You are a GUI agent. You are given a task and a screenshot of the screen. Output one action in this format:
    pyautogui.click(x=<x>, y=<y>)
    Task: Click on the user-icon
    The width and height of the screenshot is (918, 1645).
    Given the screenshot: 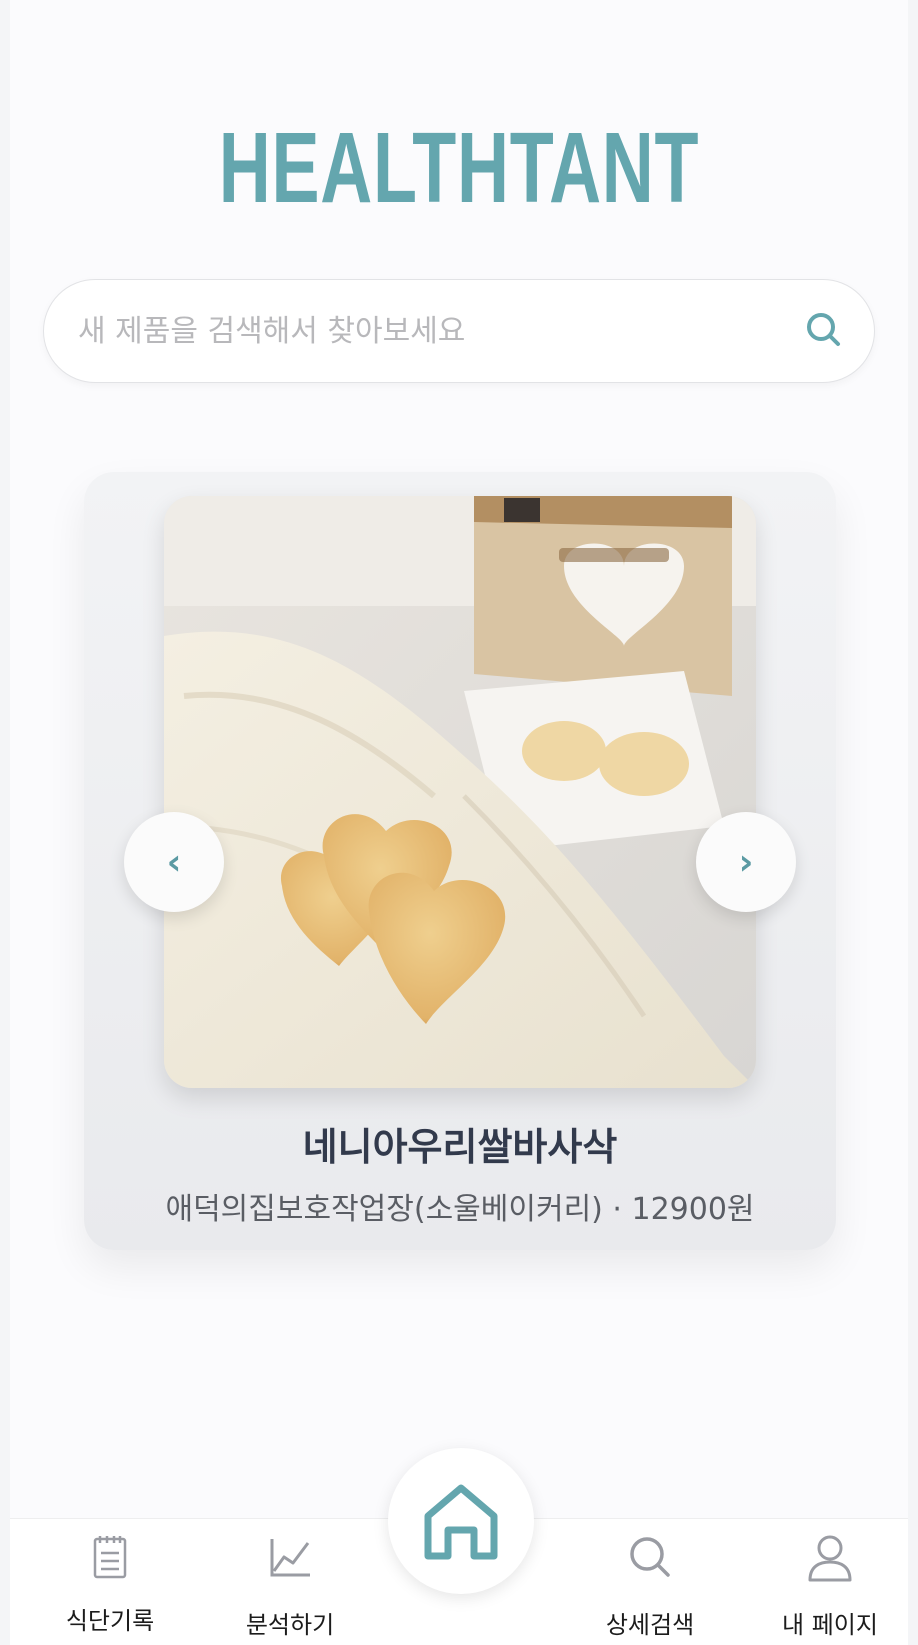 What is the action you would take?
    pyautogui.click(x=830, y=1558)
    